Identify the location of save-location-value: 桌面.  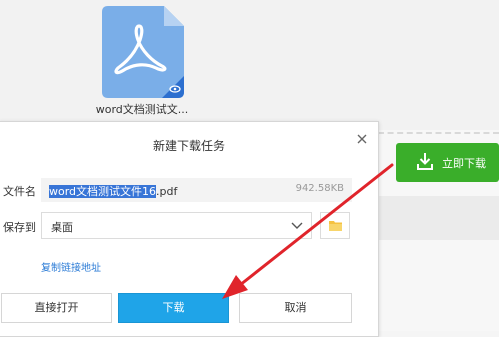
(62, 227).